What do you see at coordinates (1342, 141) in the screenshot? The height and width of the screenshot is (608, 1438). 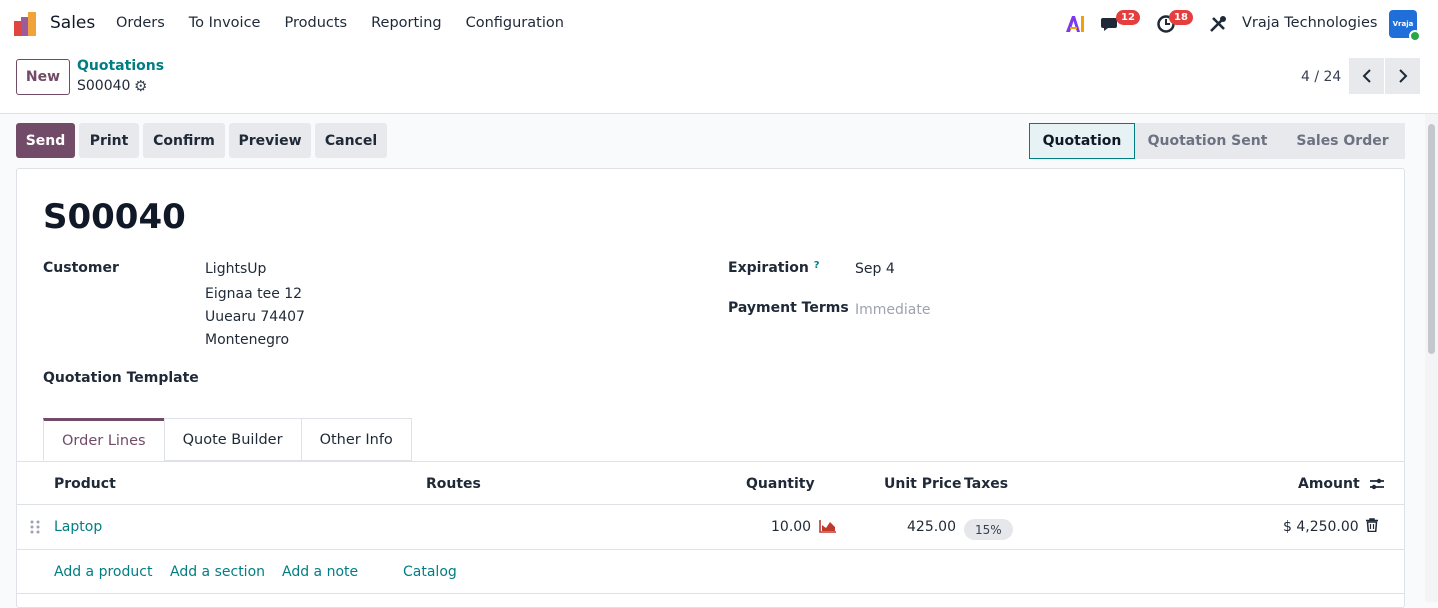 I see `status-sales-order: Sales Order` at bounding box center [1342, 141].